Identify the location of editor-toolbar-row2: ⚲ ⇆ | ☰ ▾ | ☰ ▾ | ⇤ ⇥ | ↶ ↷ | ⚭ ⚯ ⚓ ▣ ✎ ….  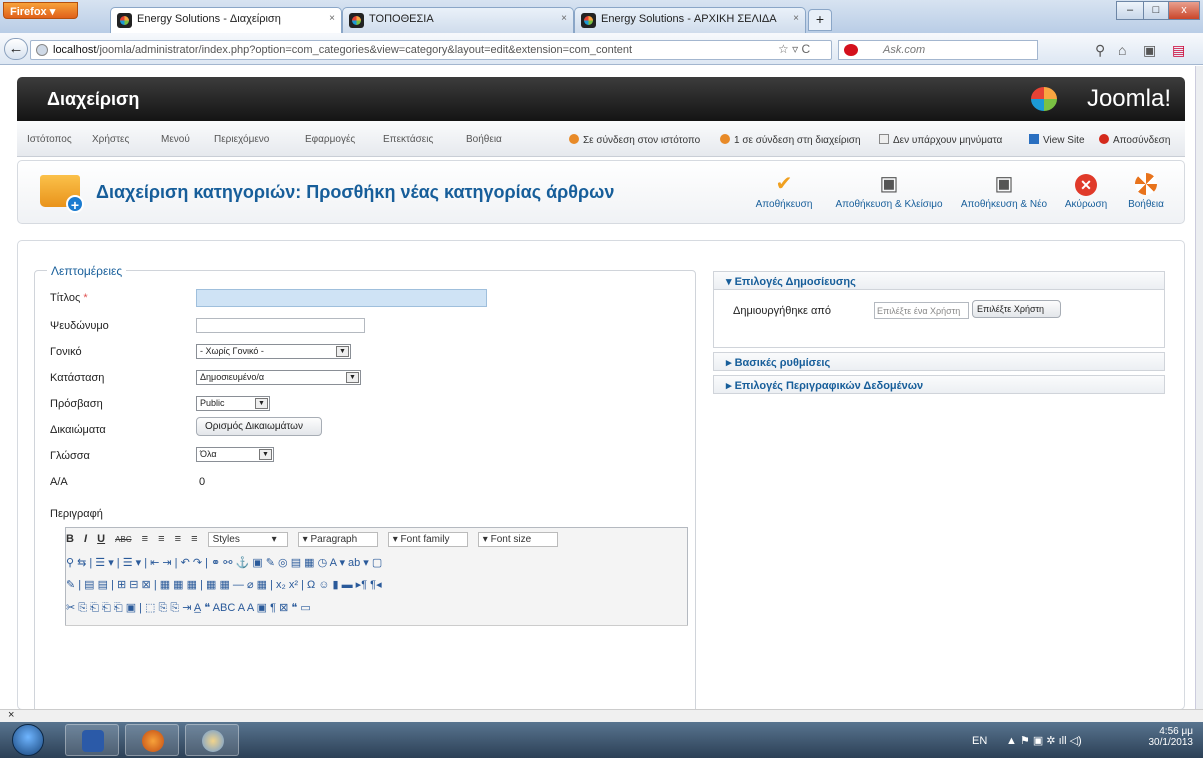
(224, 562).